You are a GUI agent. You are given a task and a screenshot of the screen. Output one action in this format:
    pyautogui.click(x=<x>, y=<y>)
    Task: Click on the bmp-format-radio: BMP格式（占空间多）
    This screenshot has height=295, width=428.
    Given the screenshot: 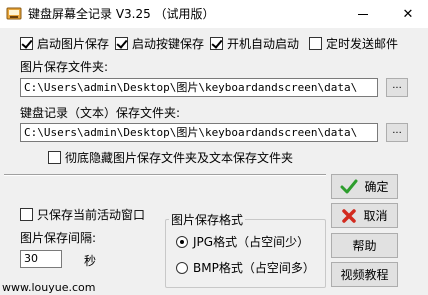 What is the action you would take?
    pyautogui.click(x=245, y=267)
    